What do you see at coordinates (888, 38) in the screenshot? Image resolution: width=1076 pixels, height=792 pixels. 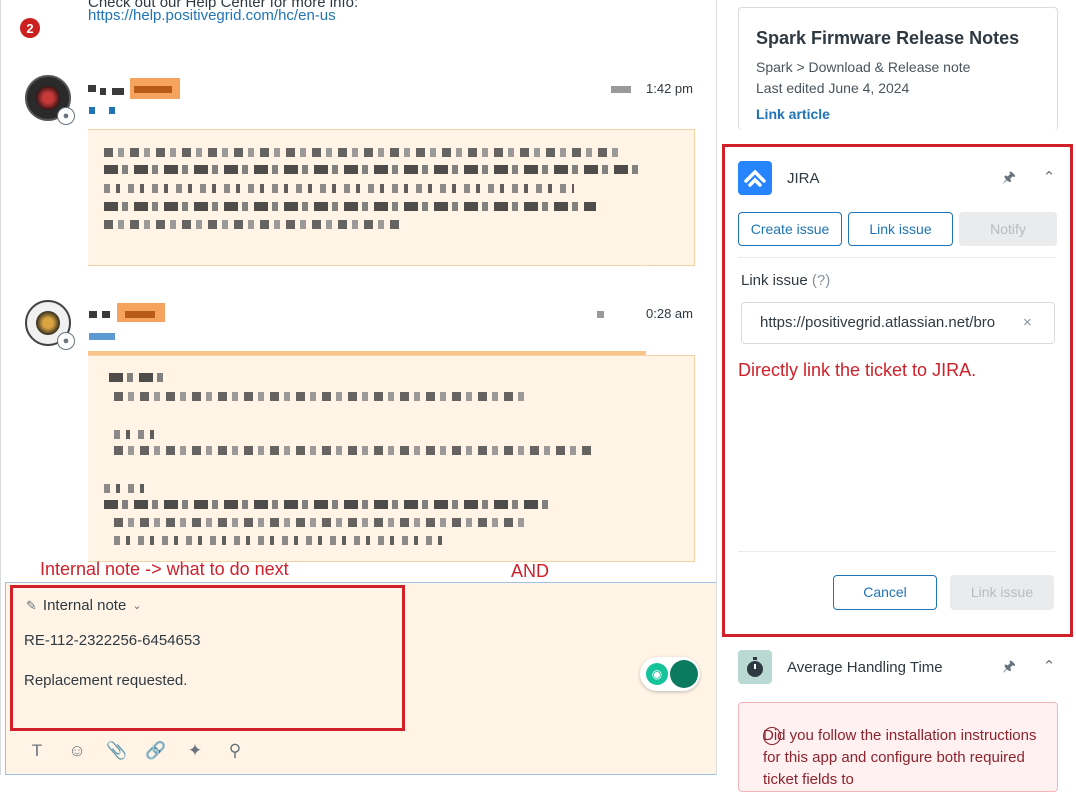 I see `article-title: Spark Firmware Release Notes` at bounding box center [888, 38].